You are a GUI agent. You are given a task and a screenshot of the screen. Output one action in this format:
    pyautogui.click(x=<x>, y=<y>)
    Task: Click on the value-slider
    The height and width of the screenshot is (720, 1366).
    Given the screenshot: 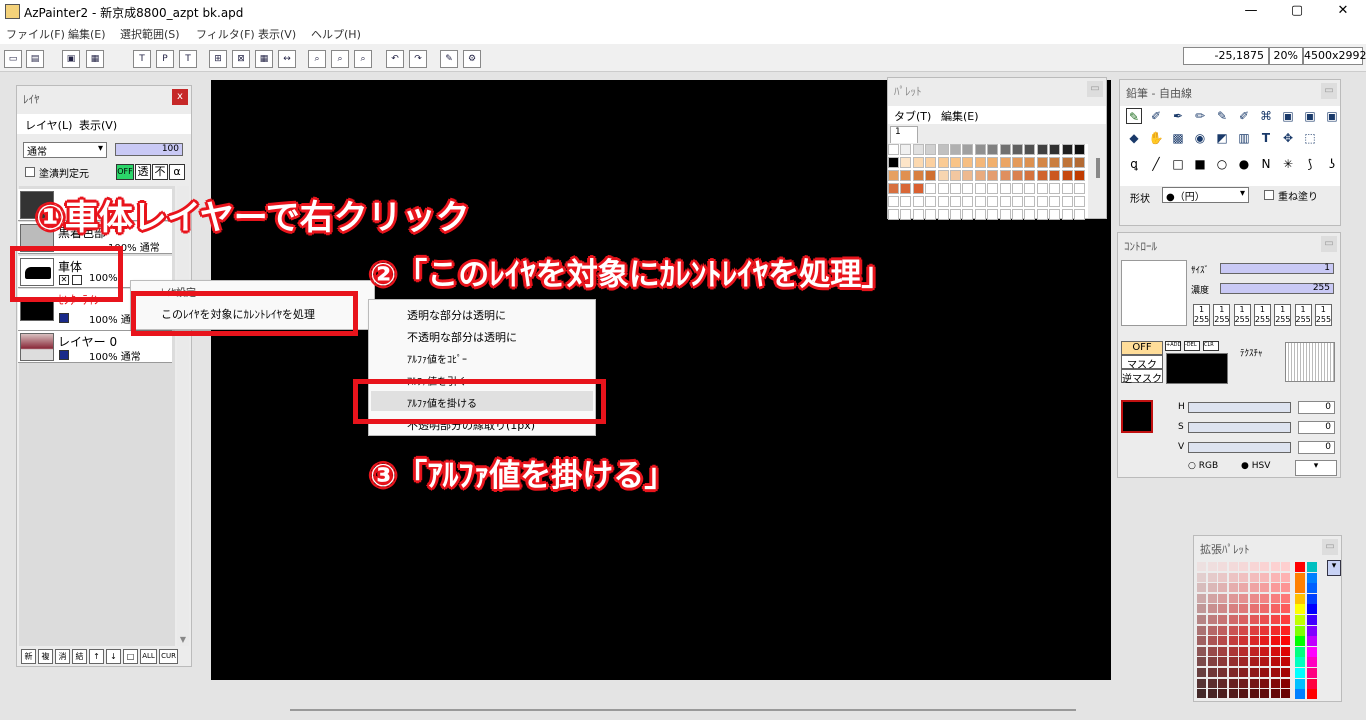 What is the action you would take?
    pyautogui.click(x=1239, y=447)
    